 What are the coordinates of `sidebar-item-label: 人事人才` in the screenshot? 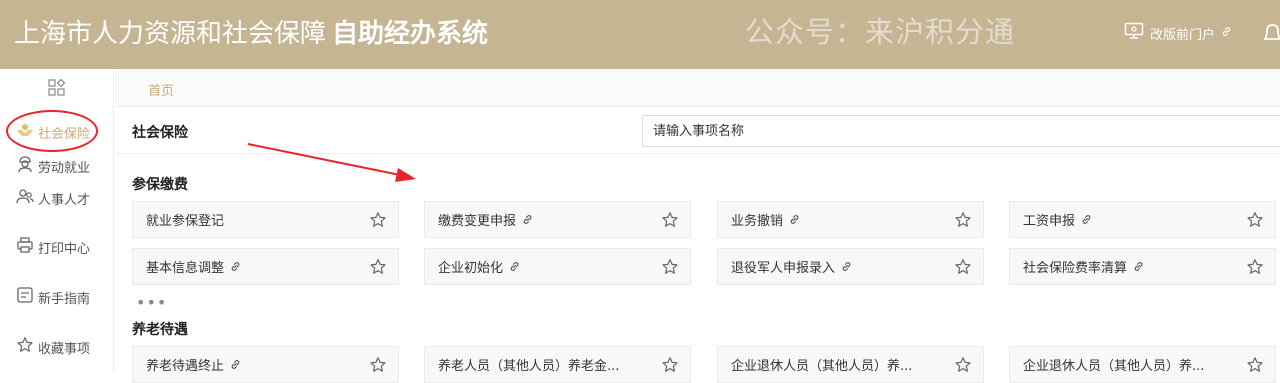 It's located at (64, 200).